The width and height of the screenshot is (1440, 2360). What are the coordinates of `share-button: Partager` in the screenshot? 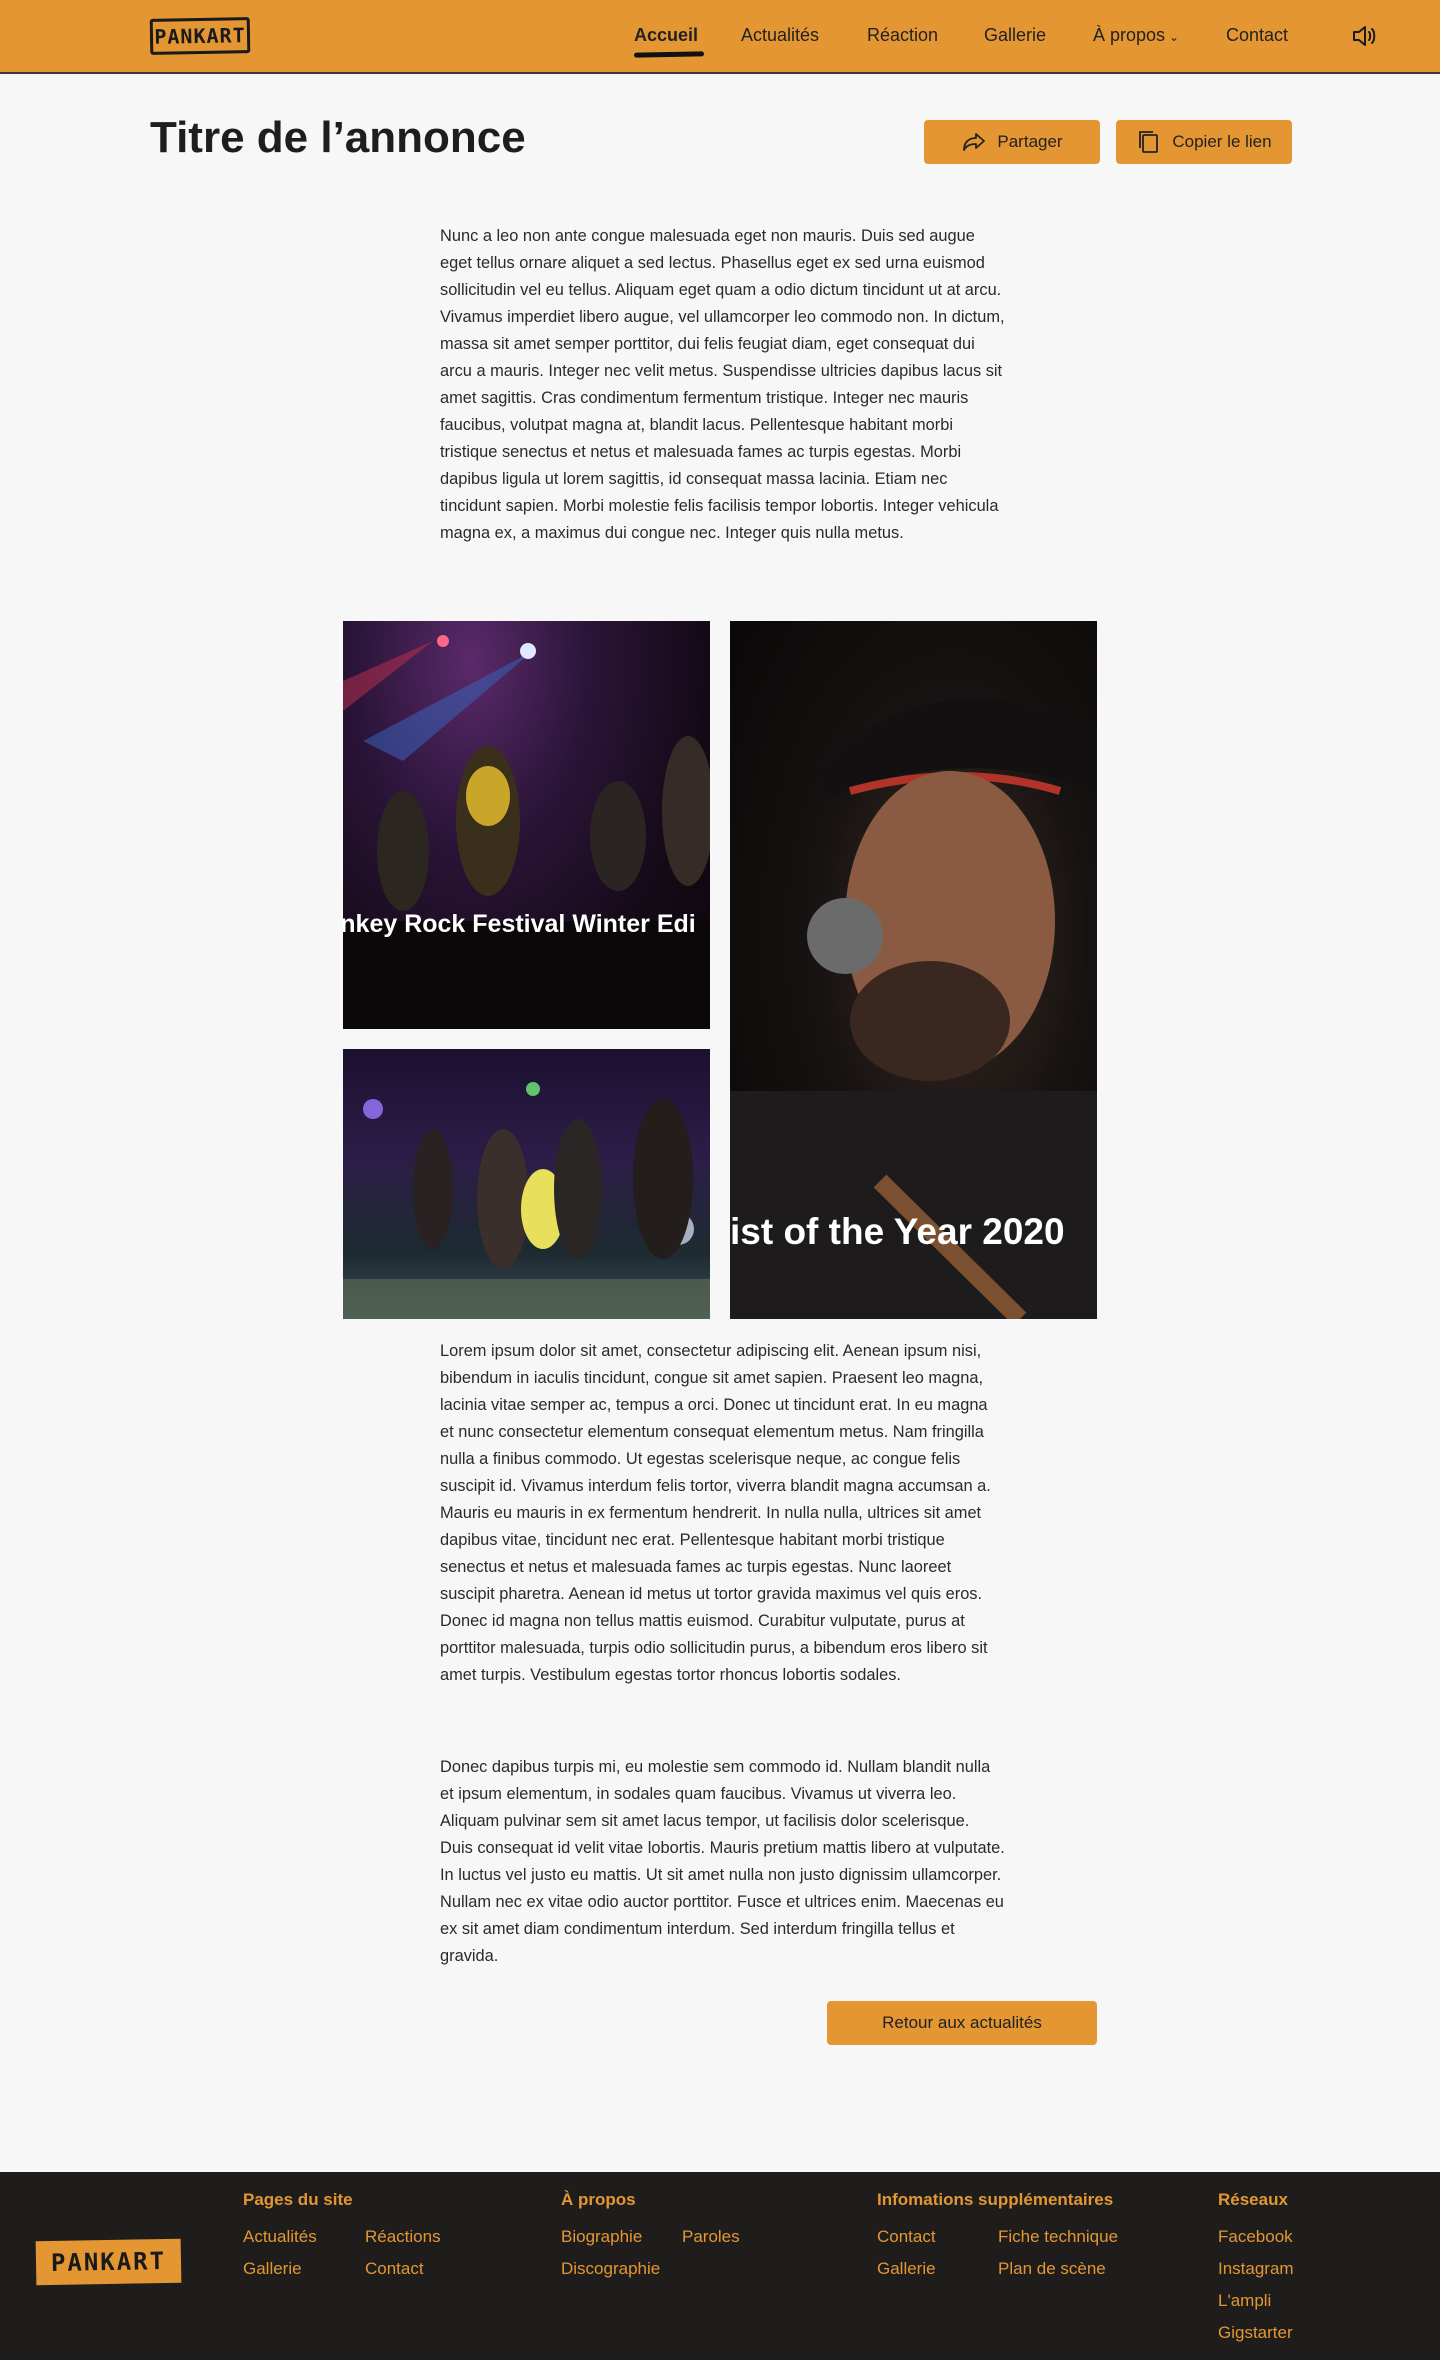 It's located at (1012, 142).